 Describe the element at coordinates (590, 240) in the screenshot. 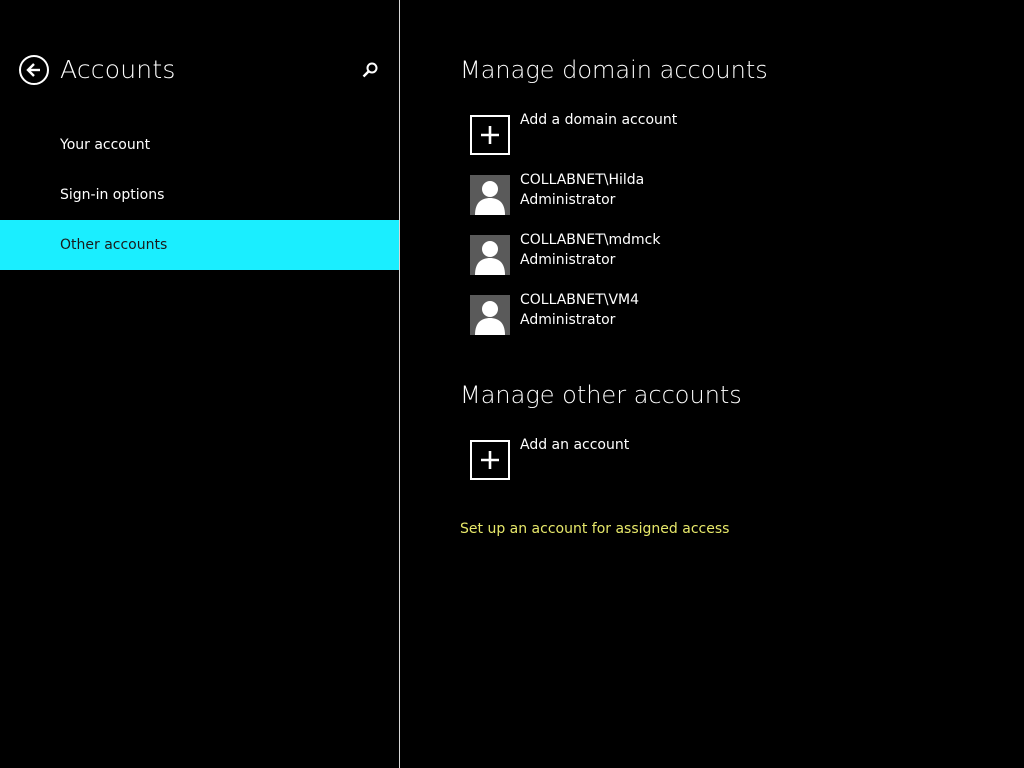

I see `account-name: COLLABNET\mdmck` at that location.